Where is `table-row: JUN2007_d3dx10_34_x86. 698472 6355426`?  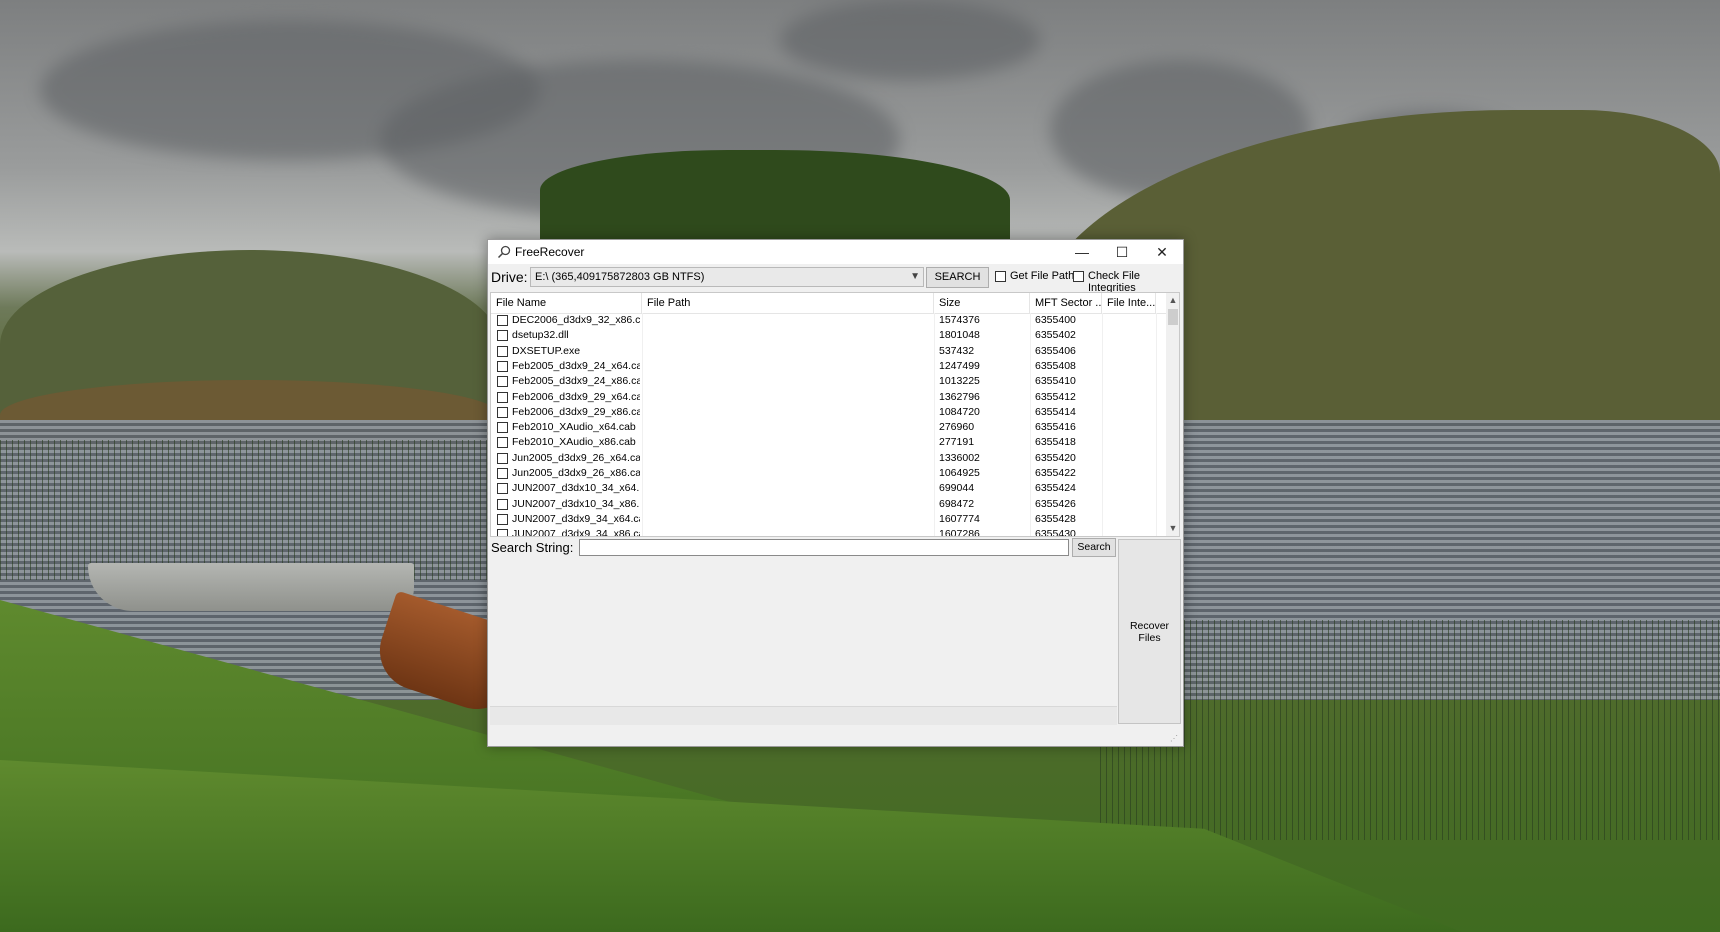 table-row: JUN2007_d3dx10_34_x86. 698472 6355426 is located at coordinates (828, 504).